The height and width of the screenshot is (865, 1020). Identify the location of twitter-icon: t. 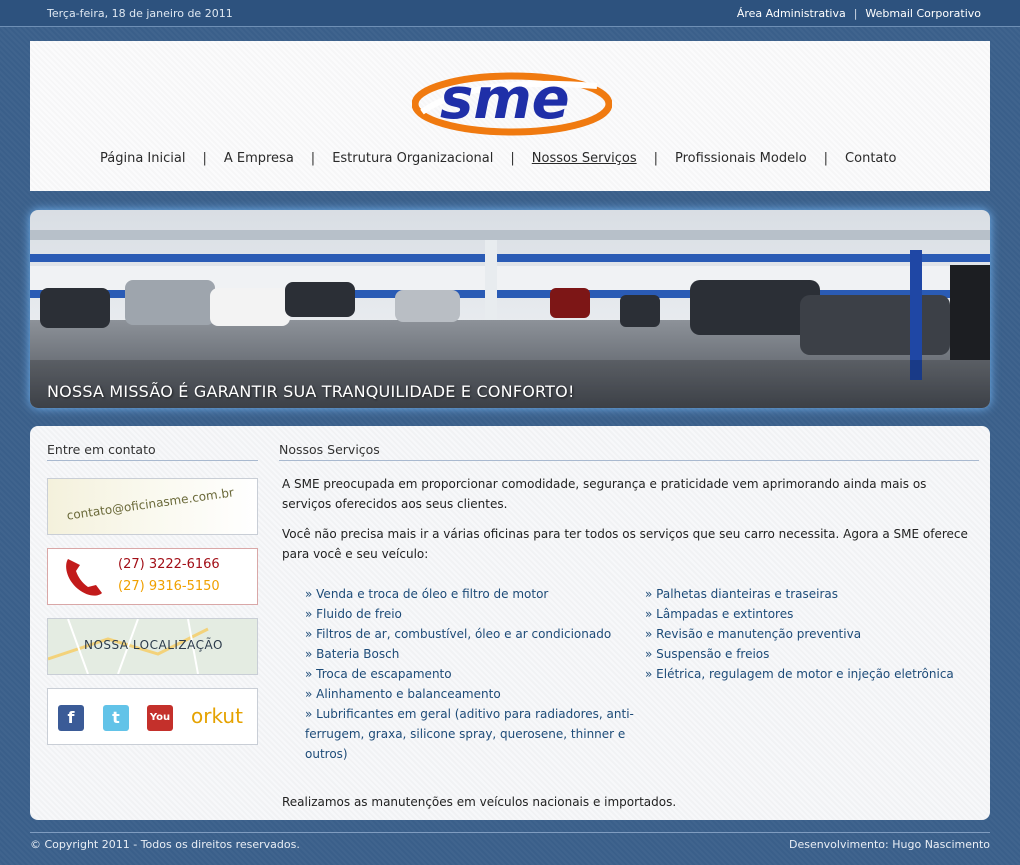
(116, 718).